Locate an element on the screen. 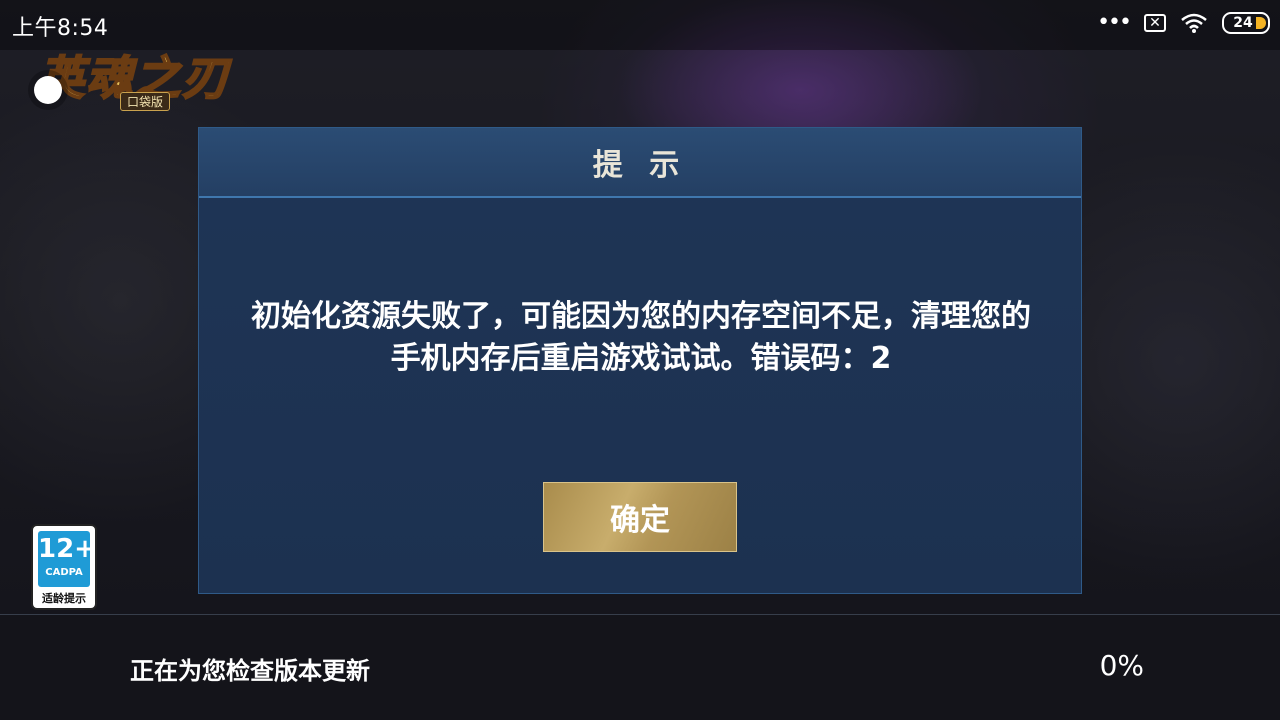  wifi-icon is located at coordinates (1194, 23).